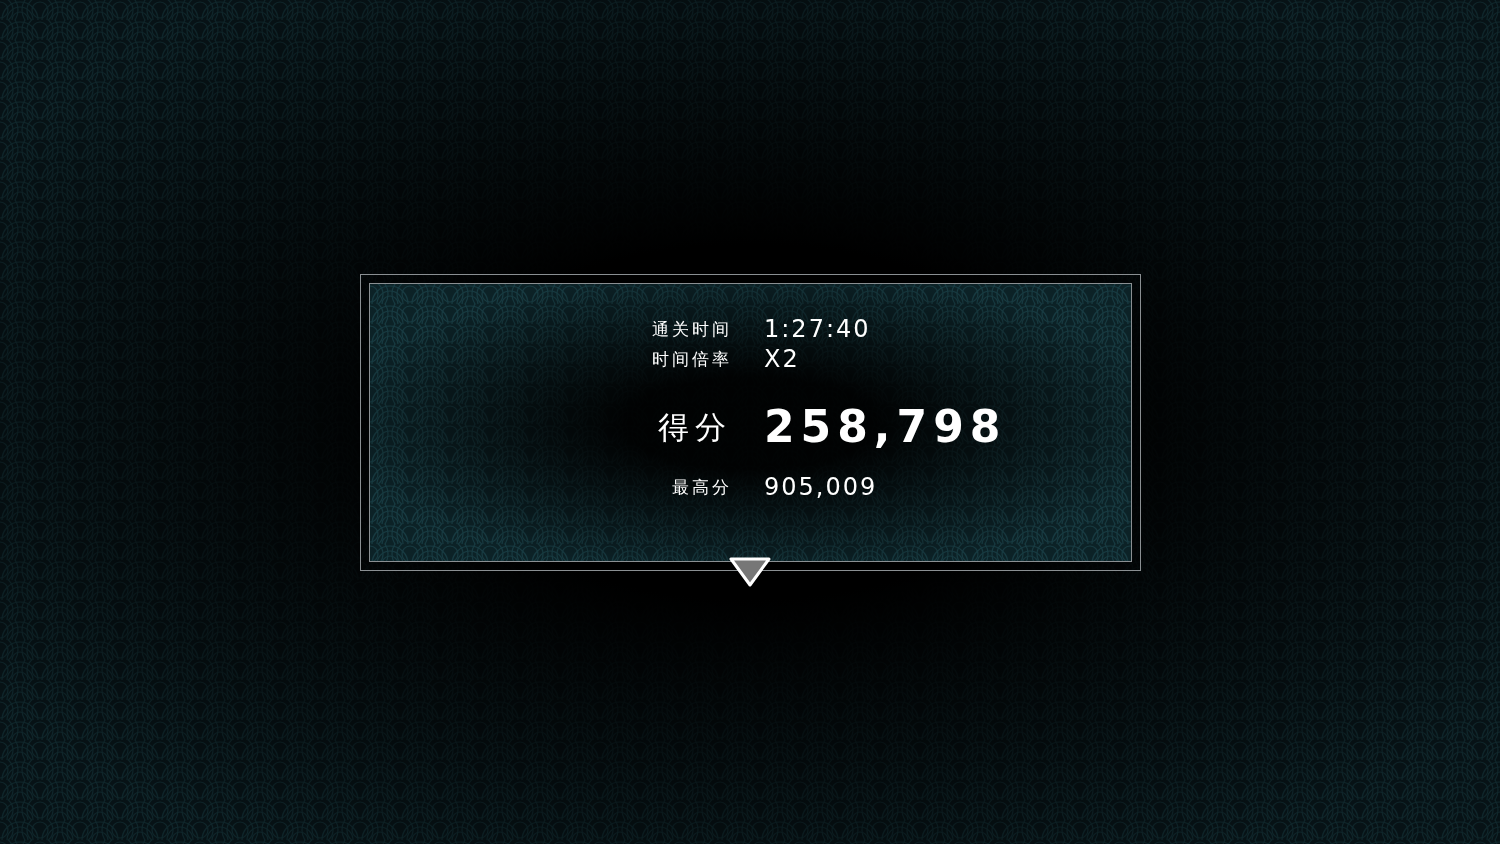 The height and width of the screenshot is (844, 1500). I want to click on best-score-value: 905,009, so click(821, 487).